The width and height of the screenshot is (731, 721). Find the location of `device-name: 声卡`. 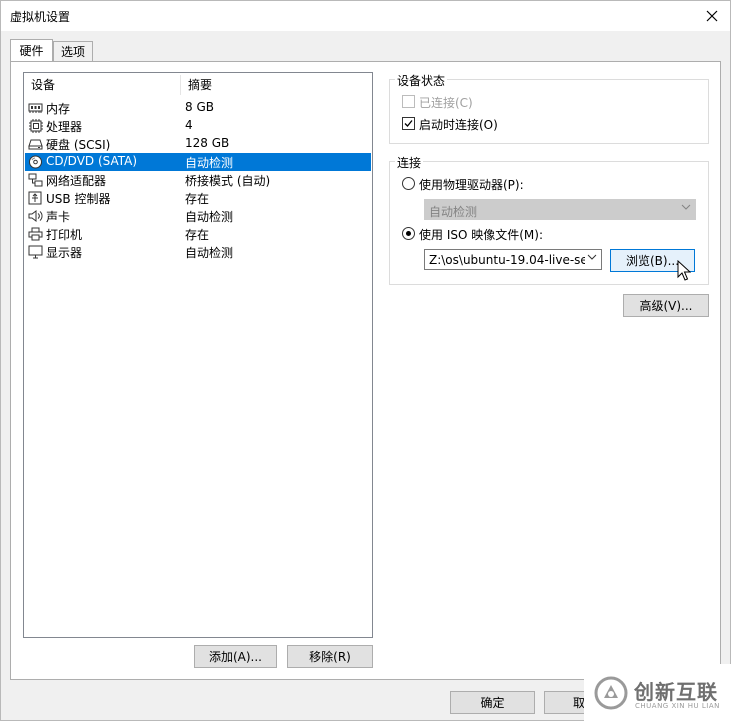

device-name: 声卡 is located at coordinates (58, 217).